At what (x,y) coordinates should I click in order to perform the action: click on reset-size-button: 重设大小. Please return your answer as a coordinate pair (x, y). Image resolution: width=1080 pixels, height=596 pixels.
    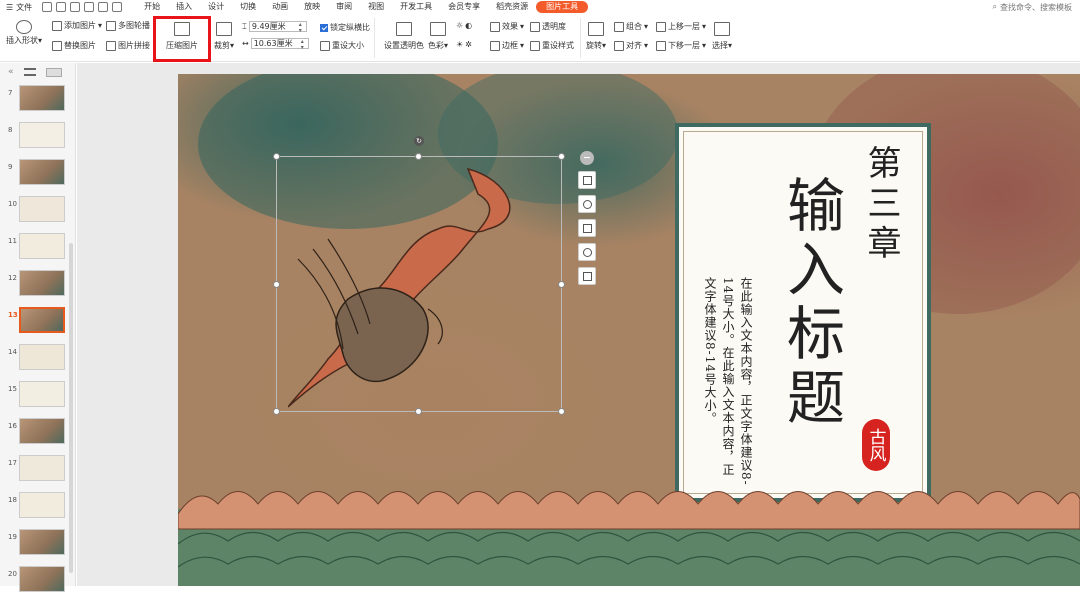
    Looking at the image, I should click on (342, 45).